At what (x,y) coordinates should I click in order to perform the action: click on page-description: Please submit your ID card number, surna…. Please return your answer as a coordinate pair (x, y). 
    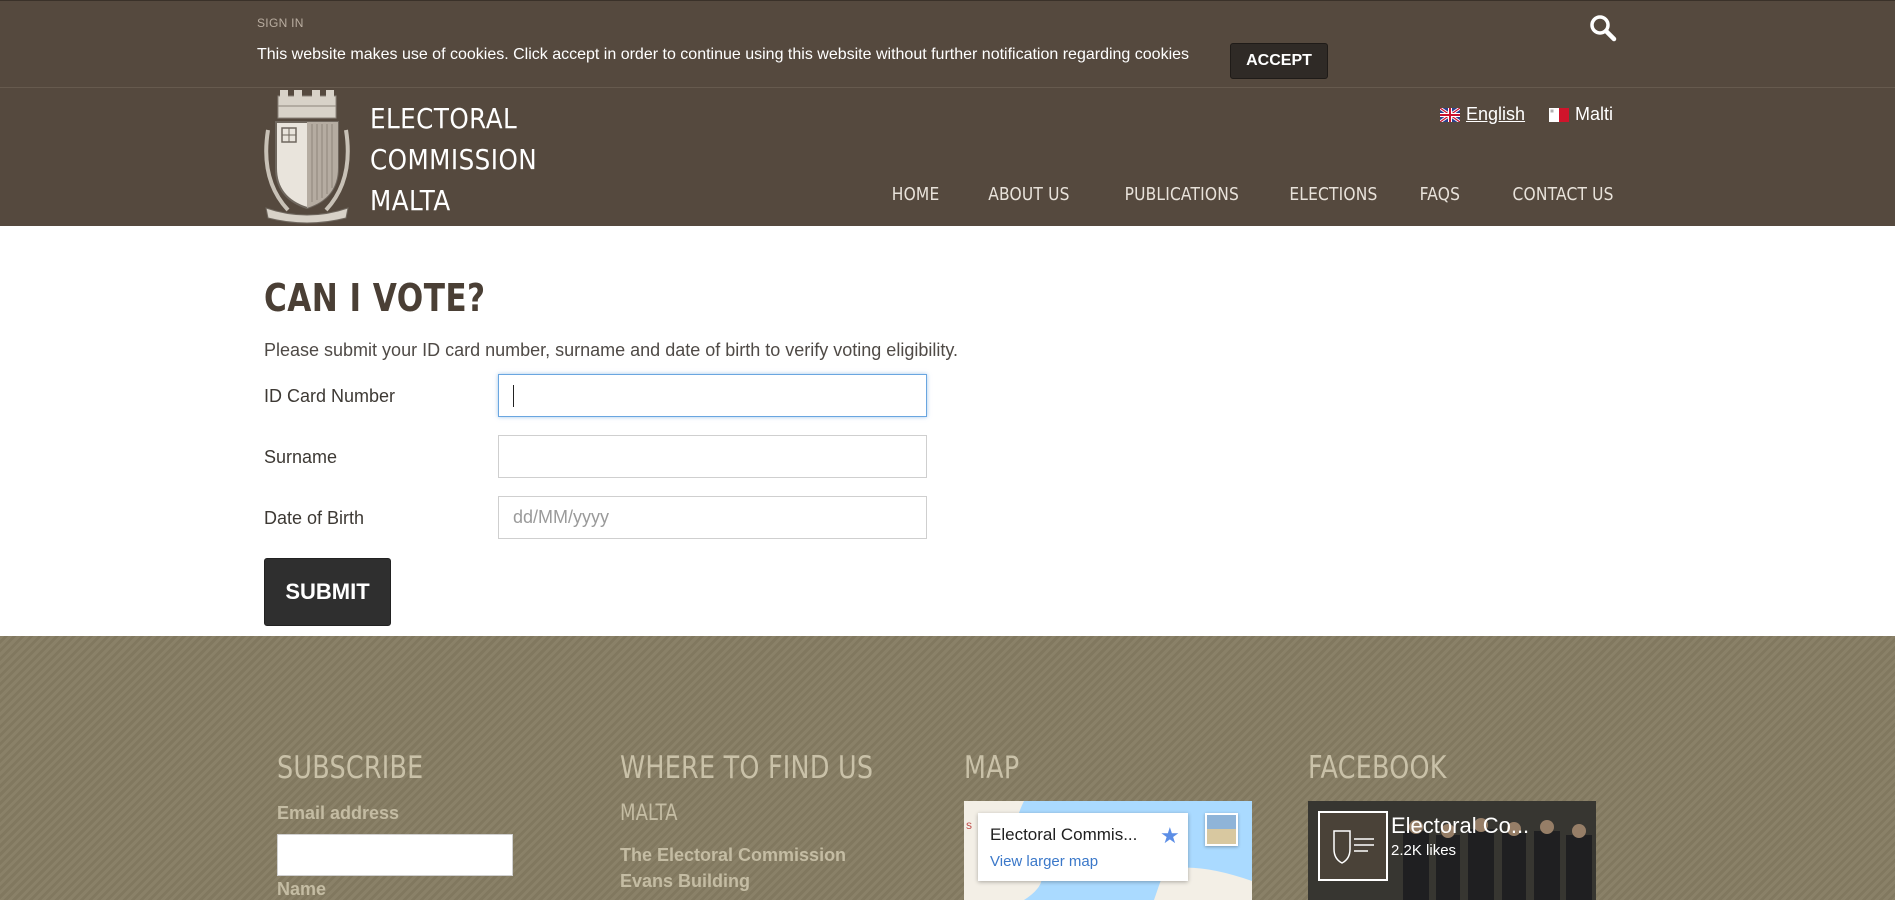
    Looking at the image, I should click on (611, 350).